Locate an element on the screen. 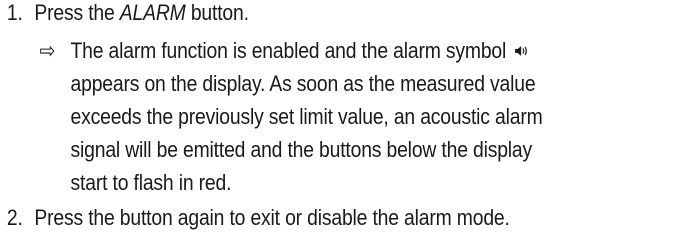 The width and height of the screenshot is (696, 247). result-arrow-icon: ⇨ is located at coordinates (47, 50).